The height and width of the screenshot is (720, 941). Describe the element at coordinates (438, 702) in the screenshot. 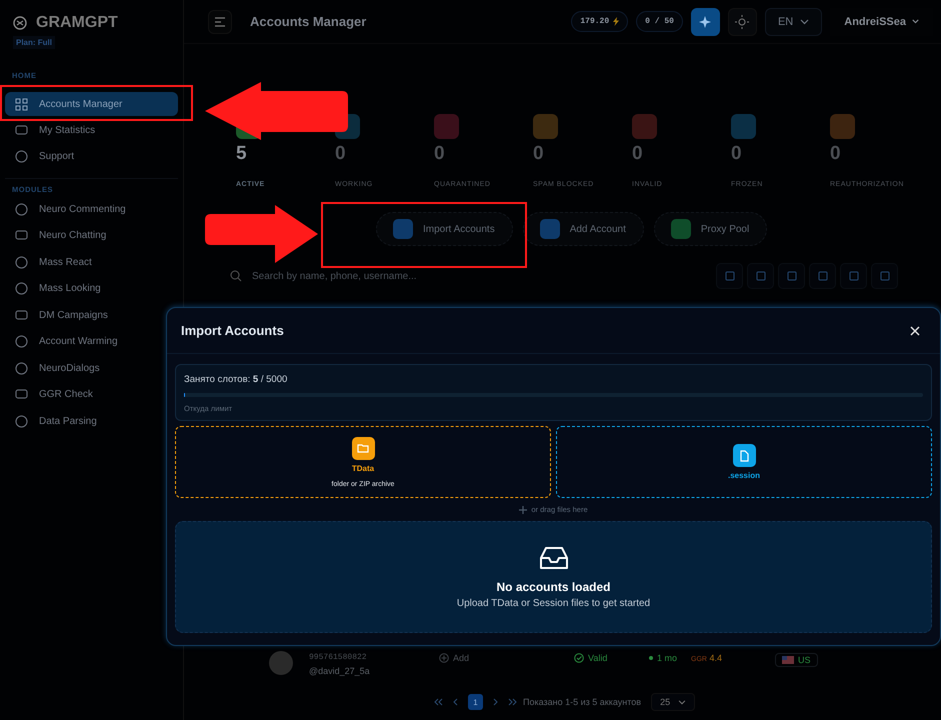

I see `first-page-icon` at that location.